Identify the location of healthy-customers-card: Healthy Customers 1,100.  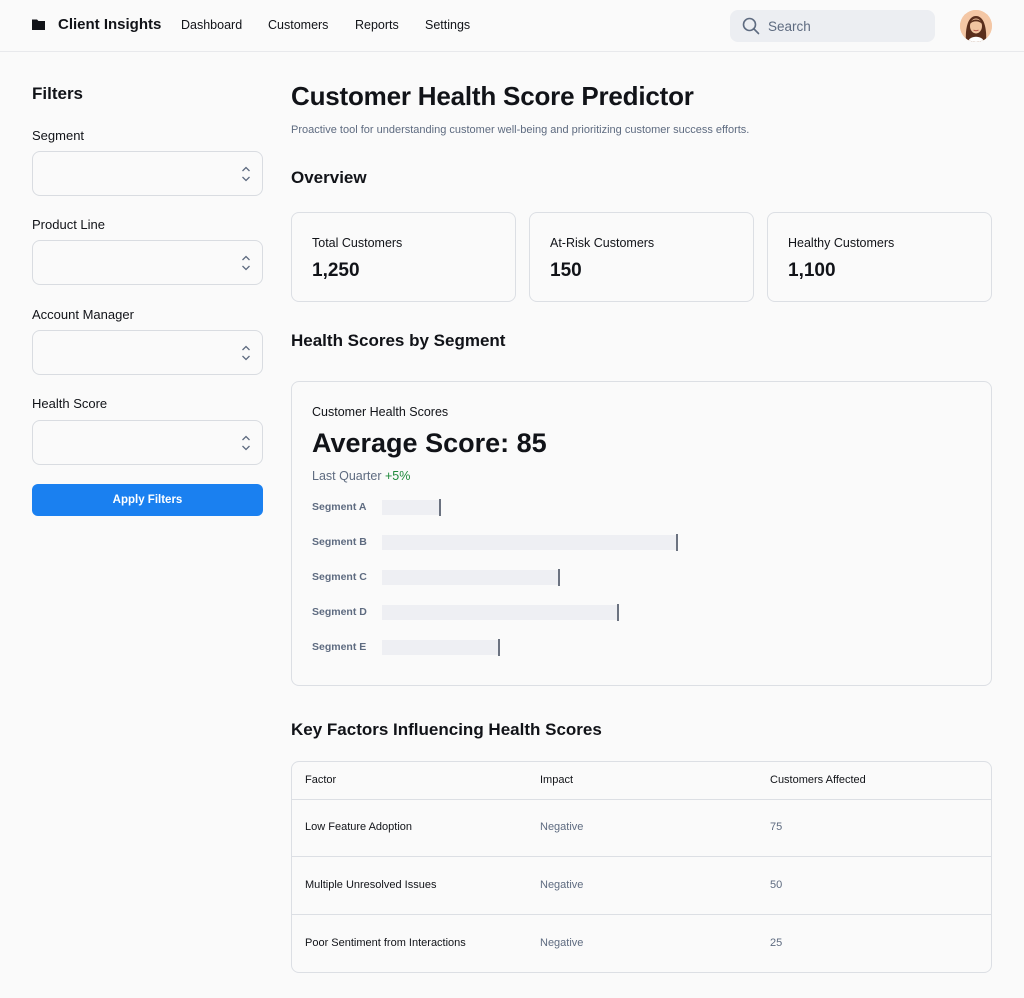
(879, 257).